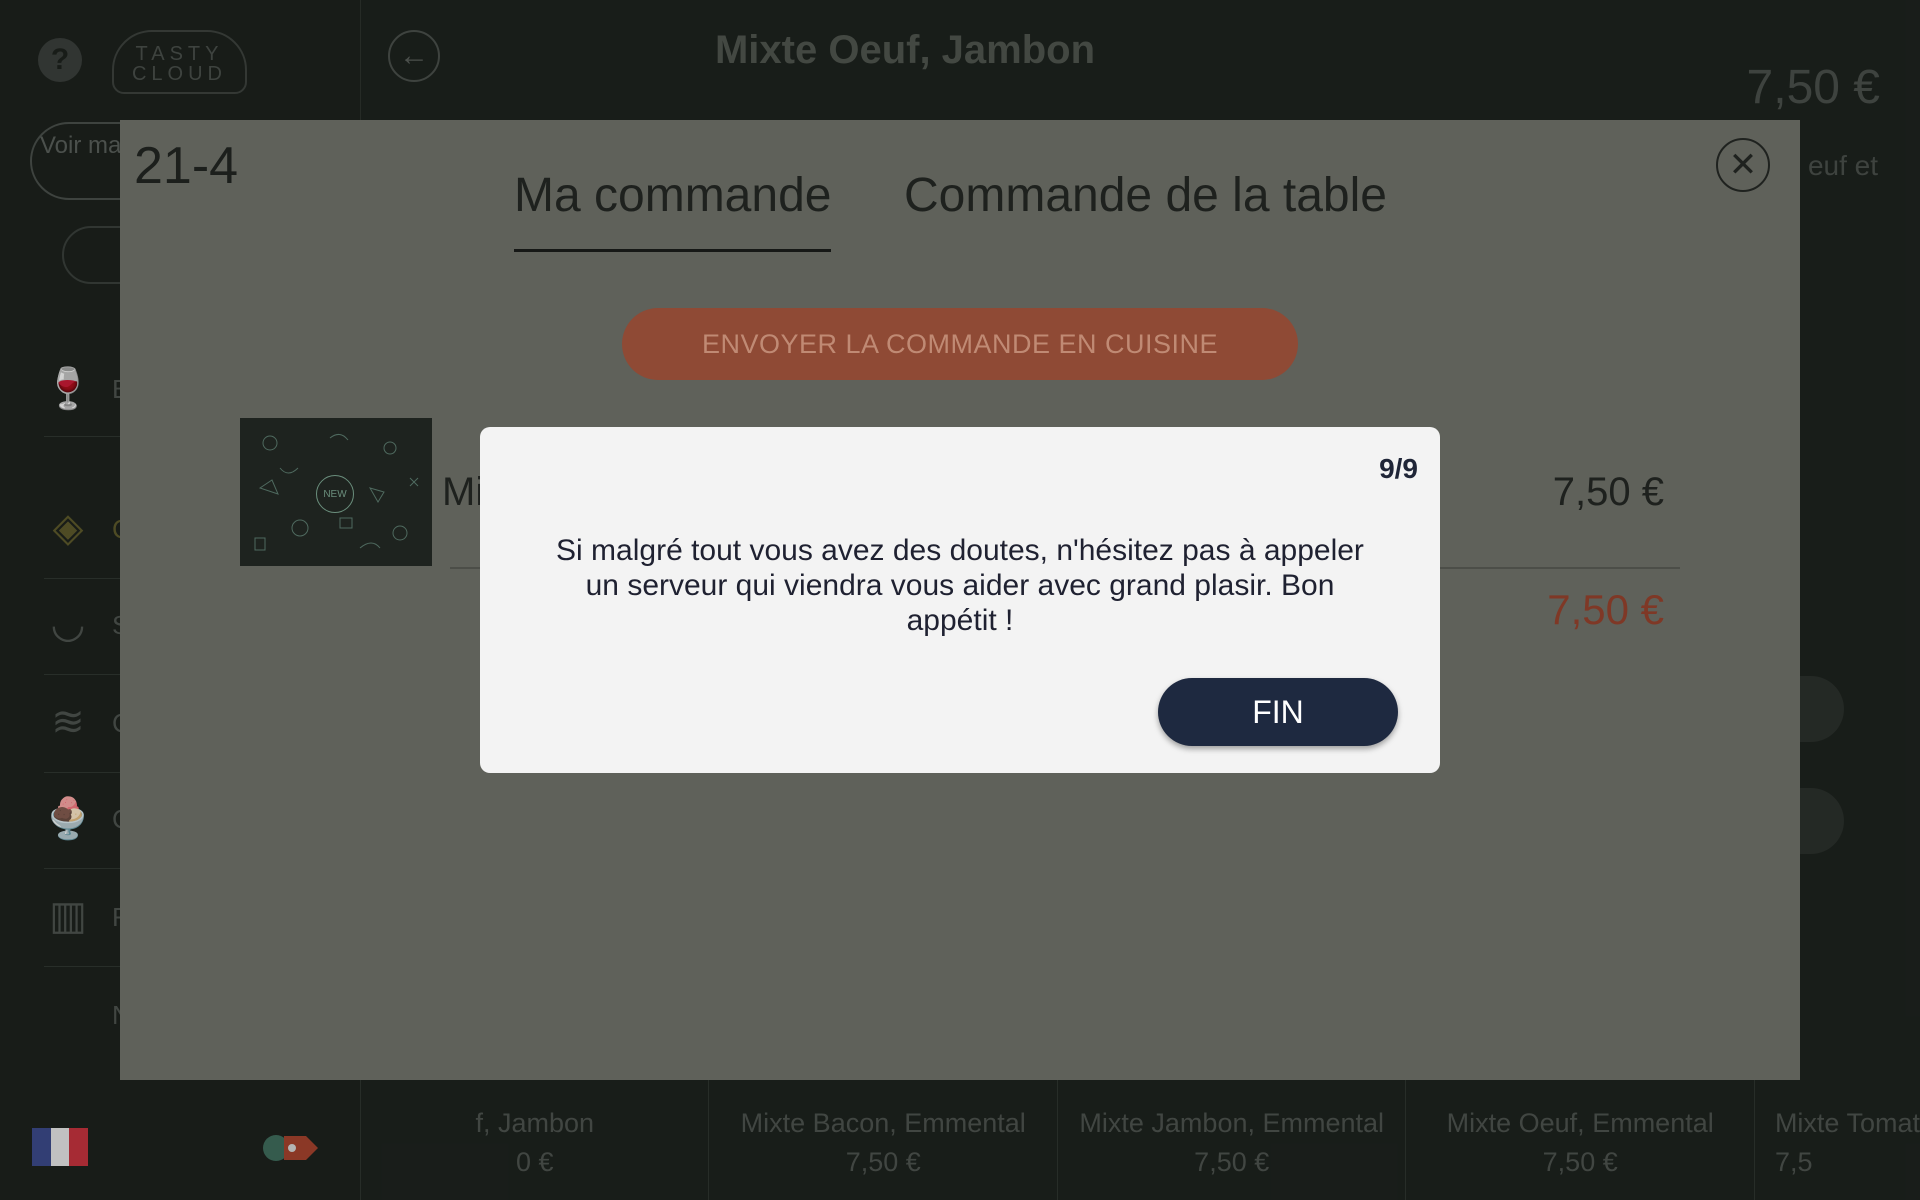 Image resolution: width=1920 pixels, height=1200 pixels. Describe the element at coordinates (1398, 468) in the screenshot. I see `step-counter: 9/9` at that location.